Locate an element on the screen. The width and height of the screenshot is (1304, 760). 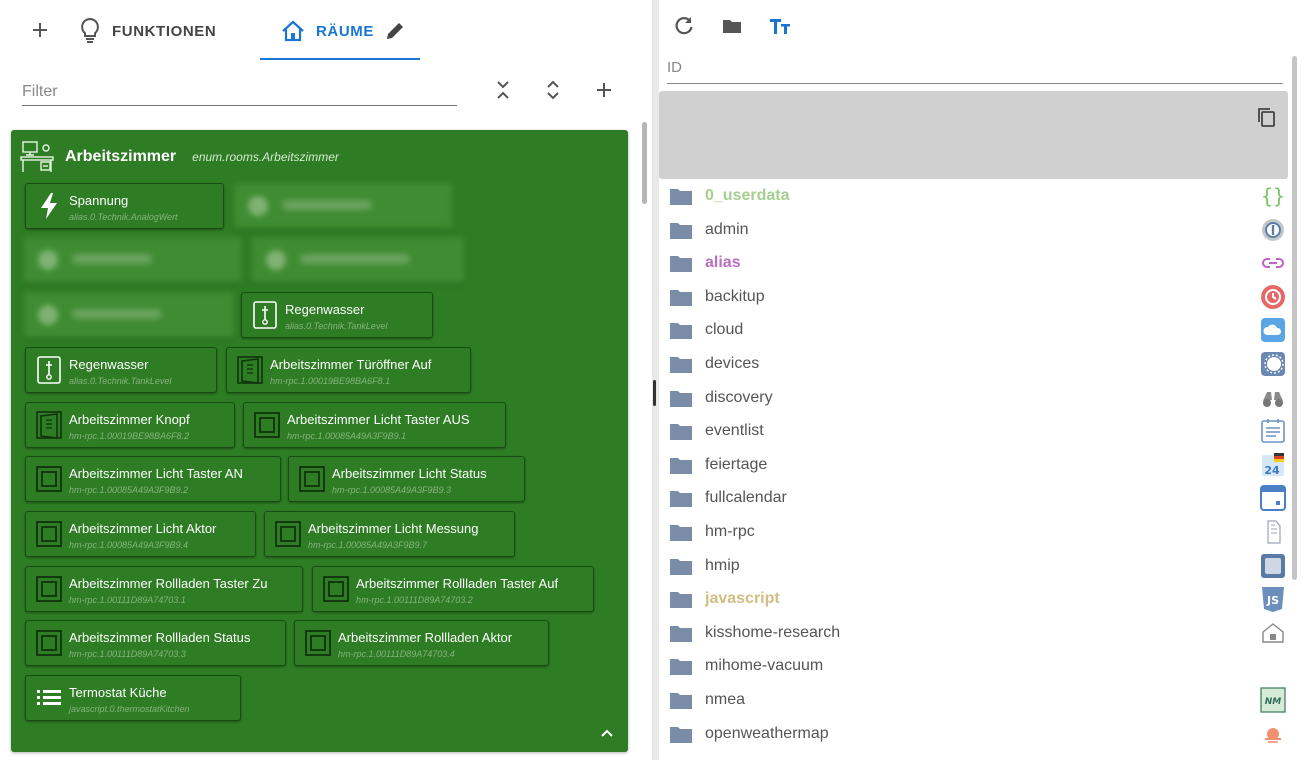
fullcalendar-icon is located at coordinates (1273, 498).